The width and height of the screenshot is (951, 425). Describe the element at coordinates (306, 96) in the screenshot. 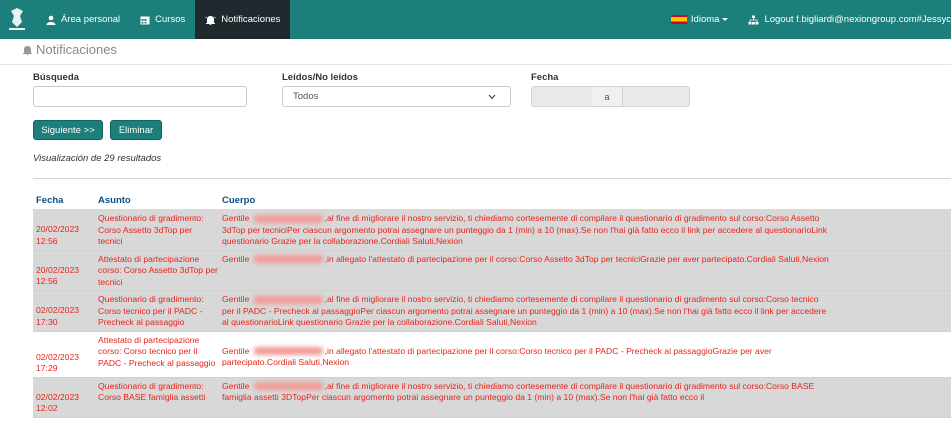

I see `read-filter-value: Todos` at that location.